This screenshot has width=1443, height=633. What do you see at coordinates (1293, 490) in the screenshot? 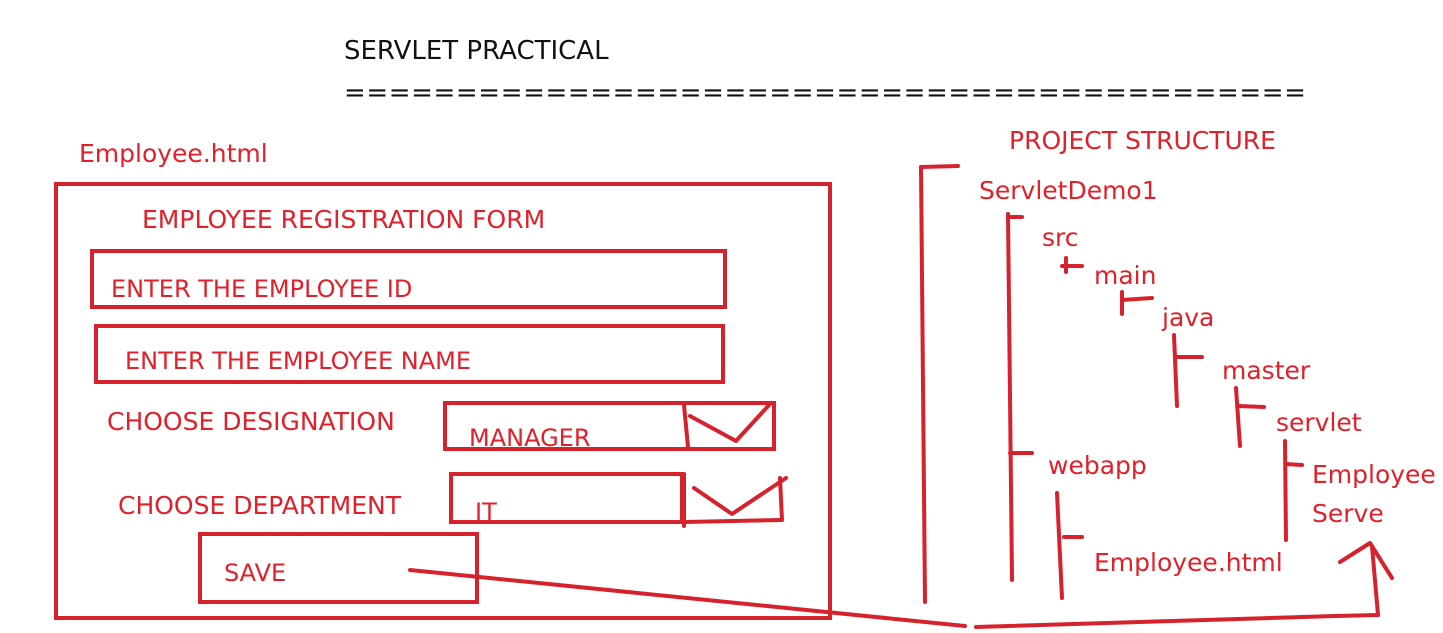
I see `tree-connector-servlet` at bounding box center [1293, 490].